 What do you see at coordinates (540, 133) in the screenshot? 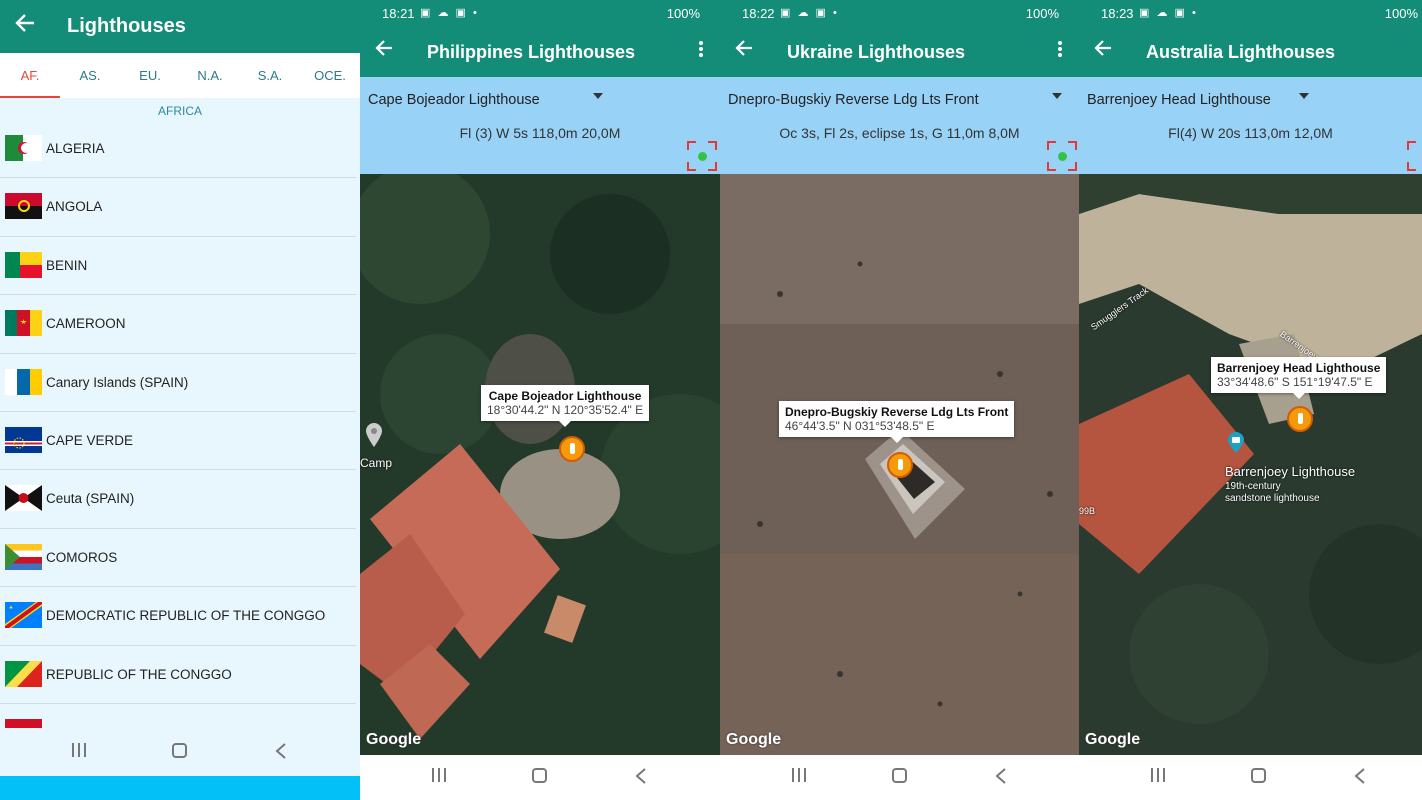
I see `light-characteristics: Fl (3) W 5s 118,0m 20,0M` at bounding box center [540, 133].